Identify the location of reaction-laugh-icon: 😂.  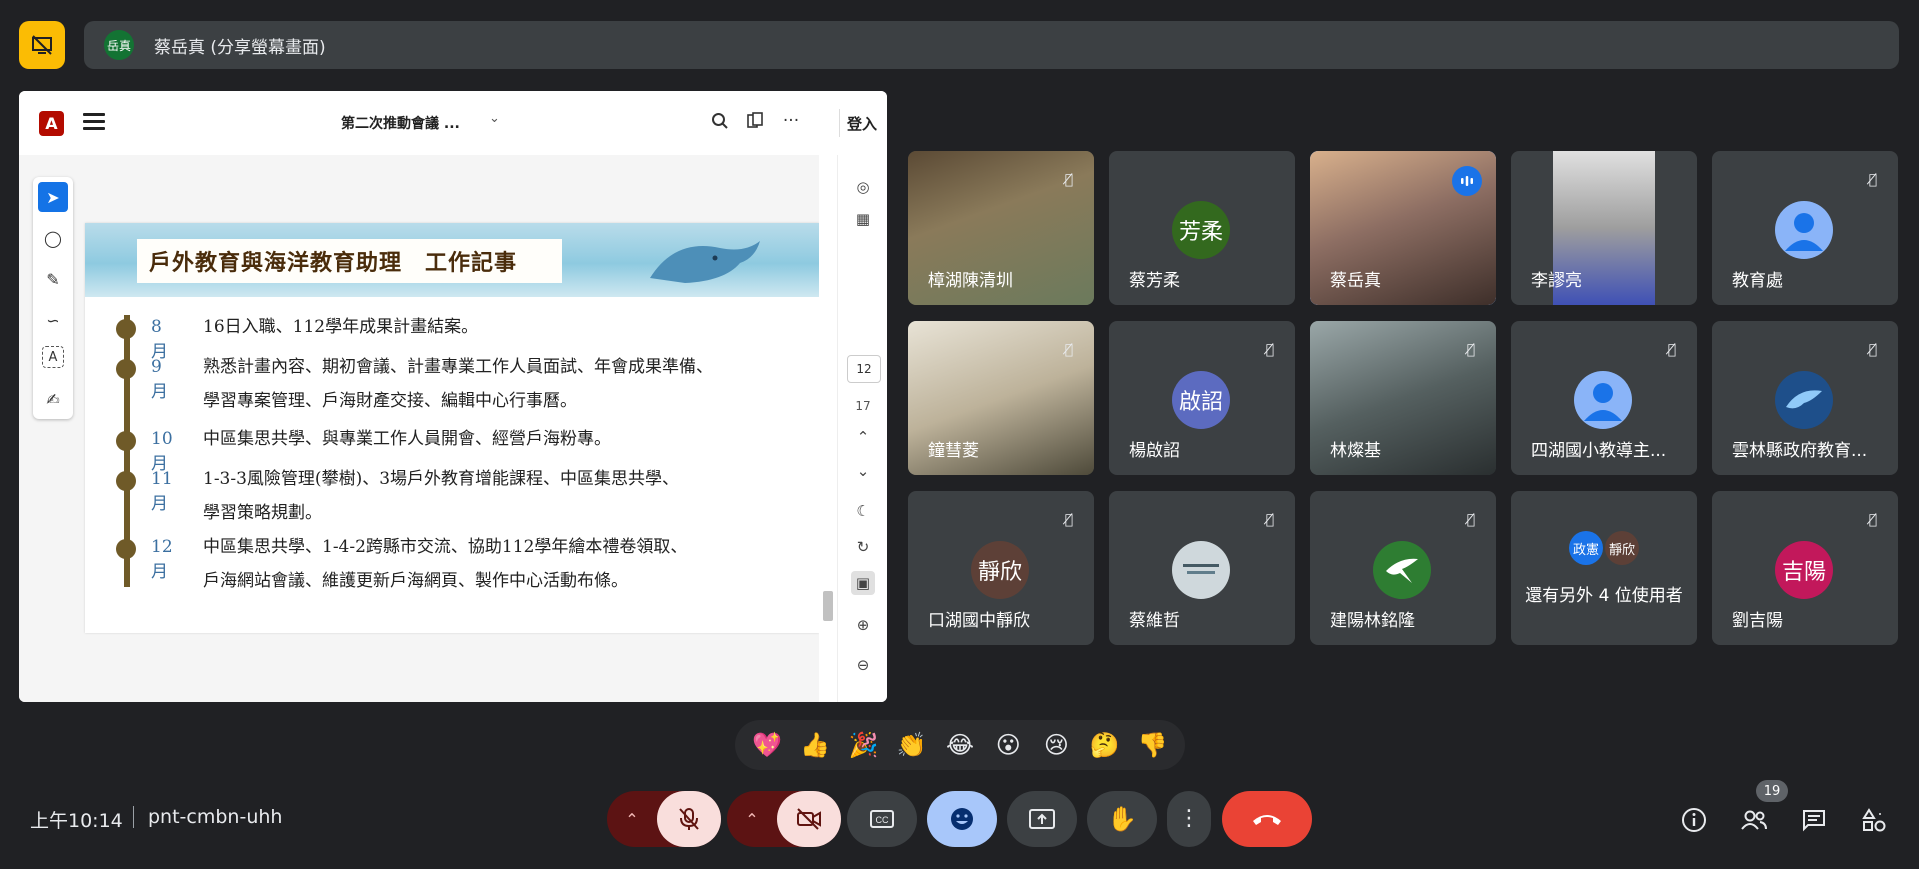
(960, 745).